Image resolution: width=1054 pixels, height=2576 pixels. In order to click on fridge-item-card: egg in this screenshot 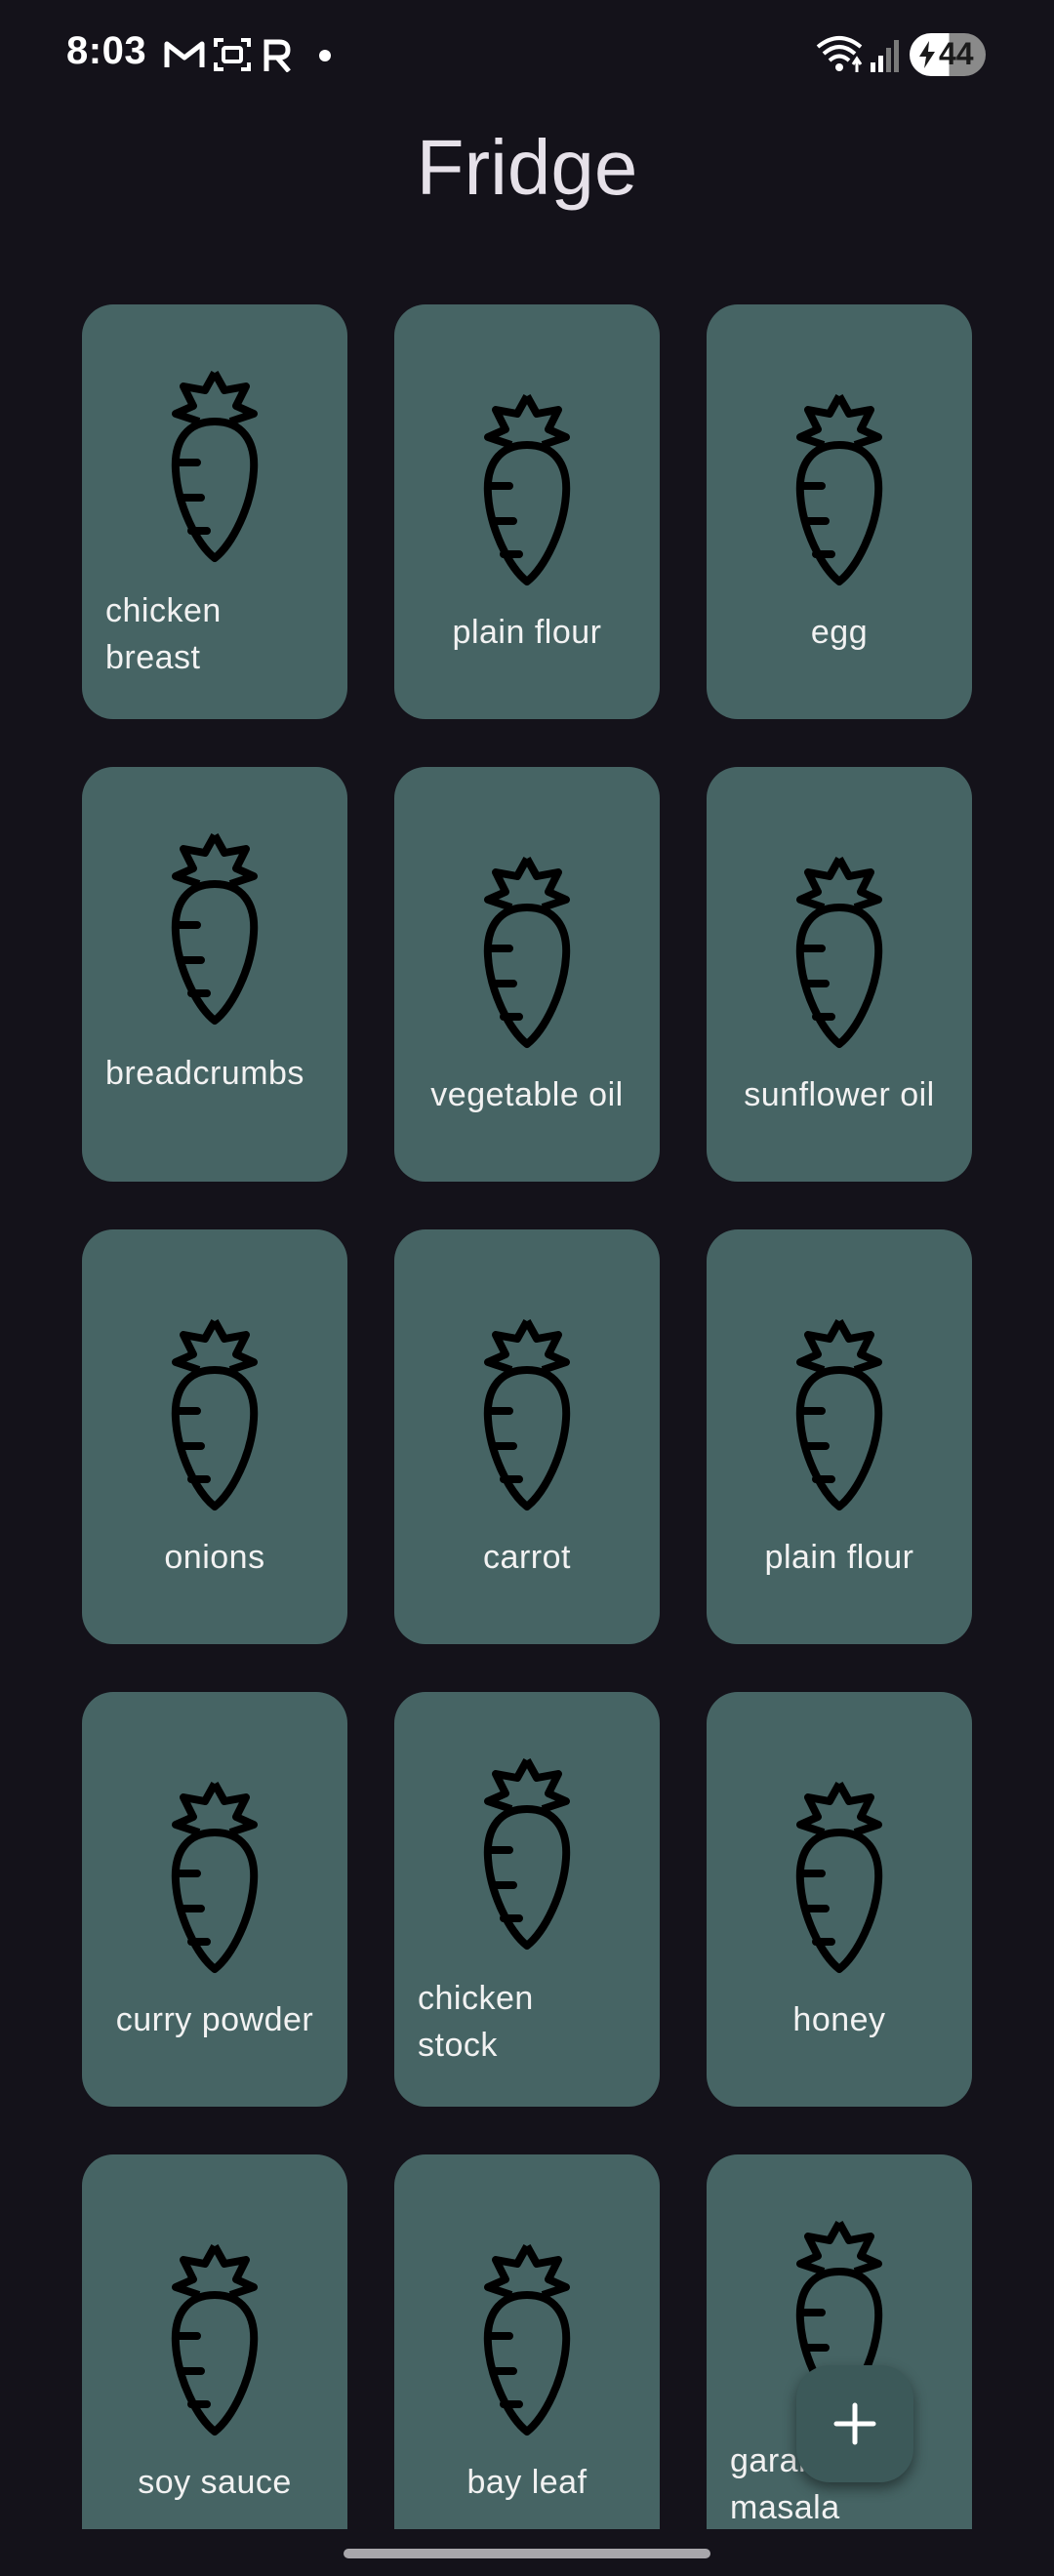, I will do `click(840, 511)`.